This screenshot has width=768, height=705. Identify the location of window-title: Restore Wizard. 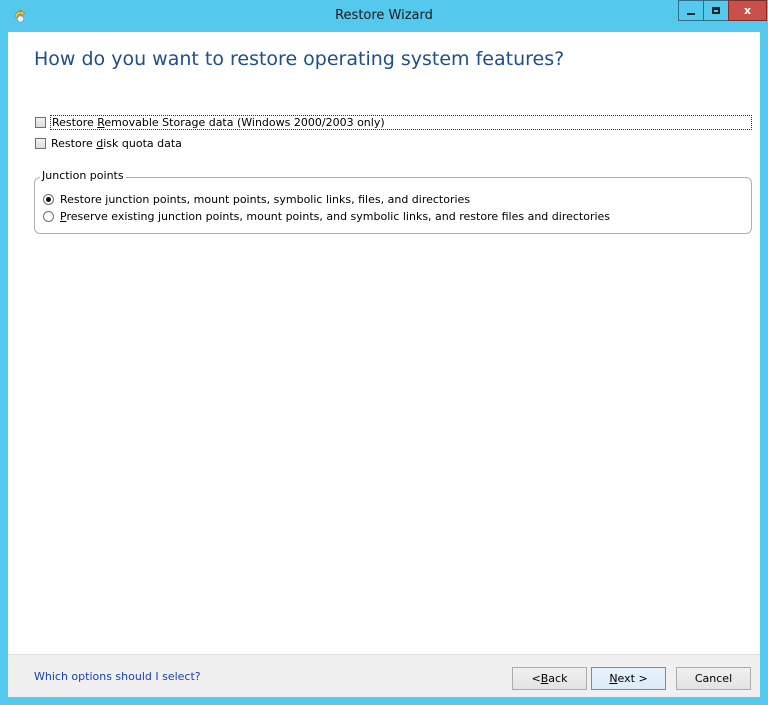
(384, 15).